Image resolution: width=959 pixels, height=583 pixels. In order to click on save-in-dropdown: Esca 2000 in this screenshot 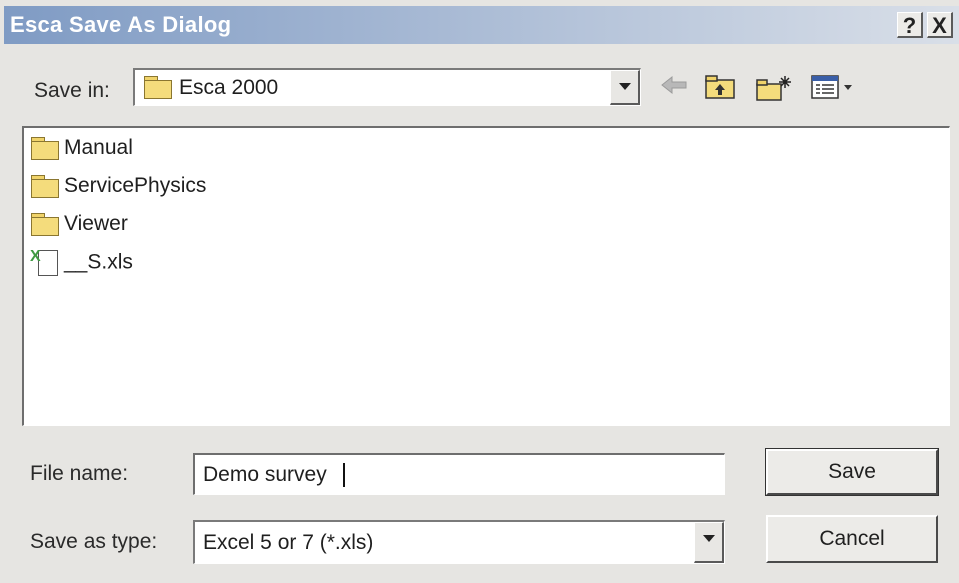, I will do `click(387, 87)`.